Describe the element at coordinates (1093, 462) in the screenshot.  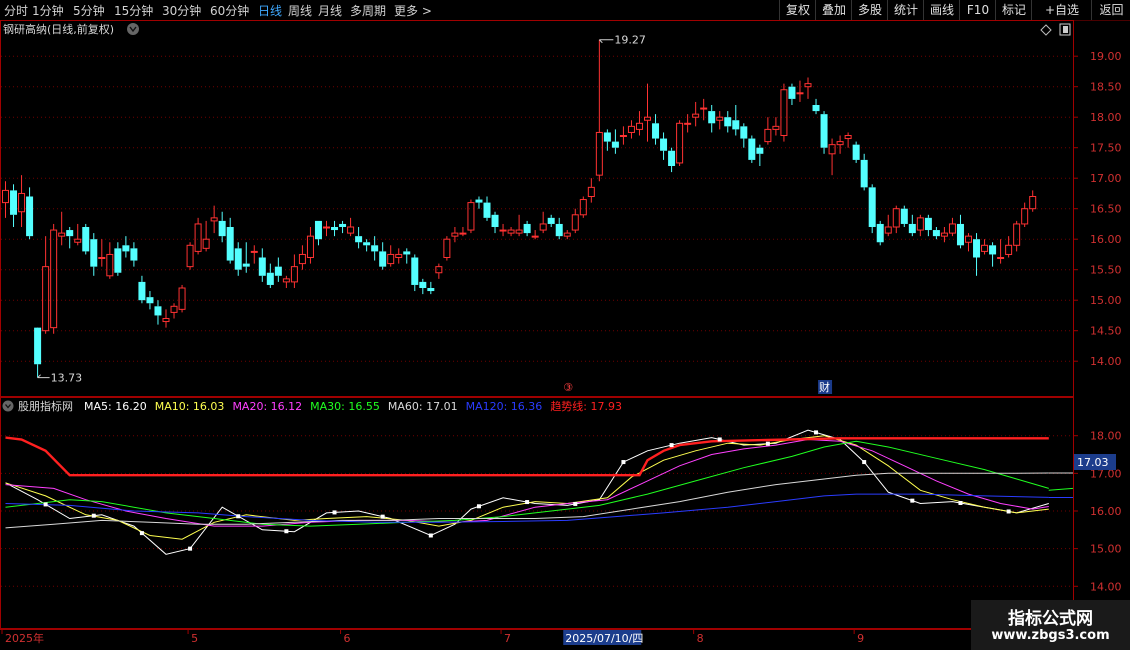
I see `current-value-tag: 17.03` at that location.